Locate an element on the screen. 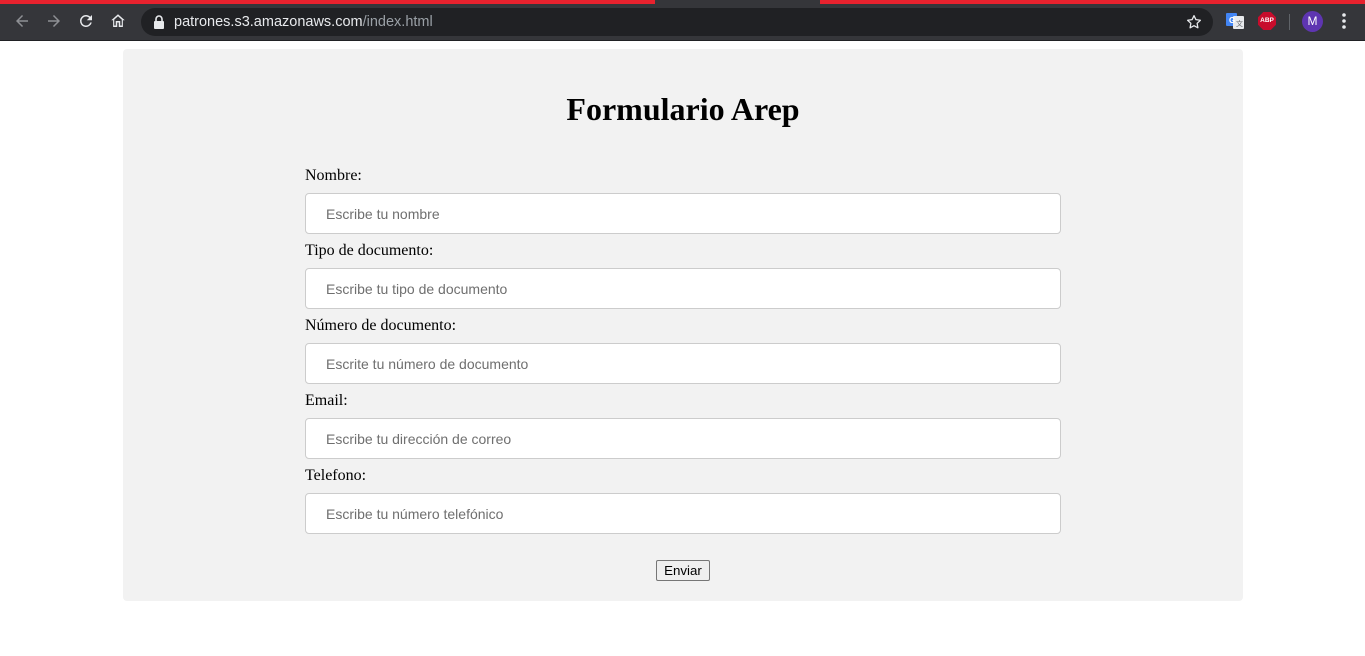 The image size is (1365, 656). telefono-input is located at coordinates (683, 513).